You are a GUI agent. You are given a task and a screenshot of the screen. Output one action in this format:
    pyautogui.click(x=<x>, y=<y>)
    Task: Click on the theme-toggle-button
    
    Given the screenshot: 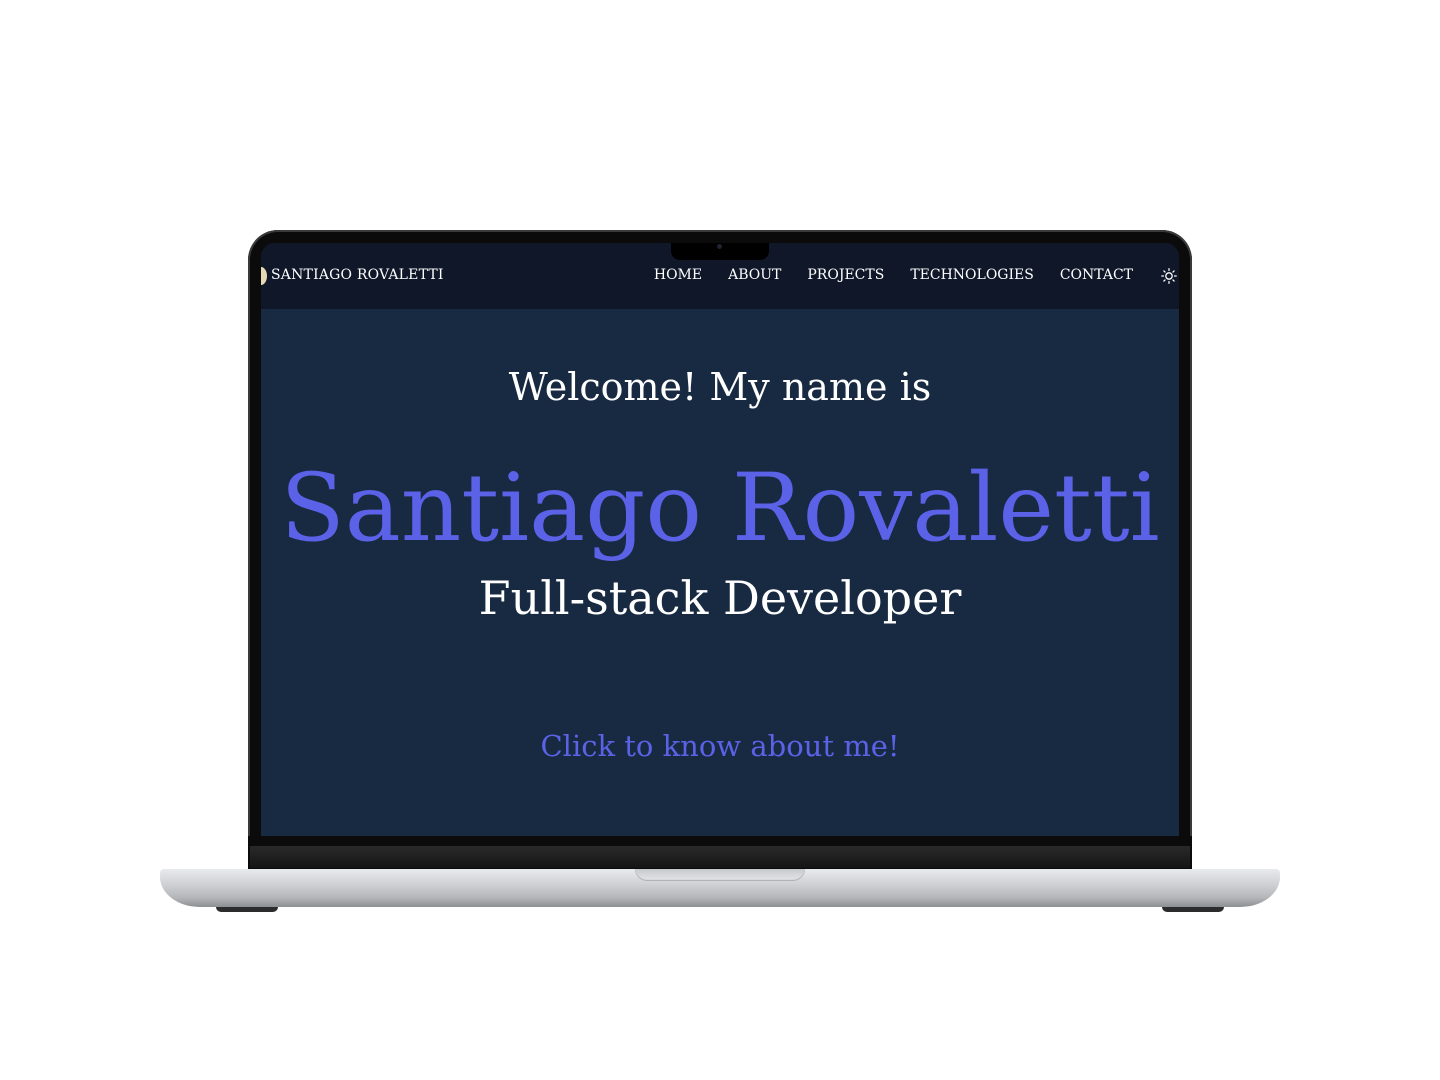 What is the action you would take?
    pyautogui.click(x=1169, y=276)
    